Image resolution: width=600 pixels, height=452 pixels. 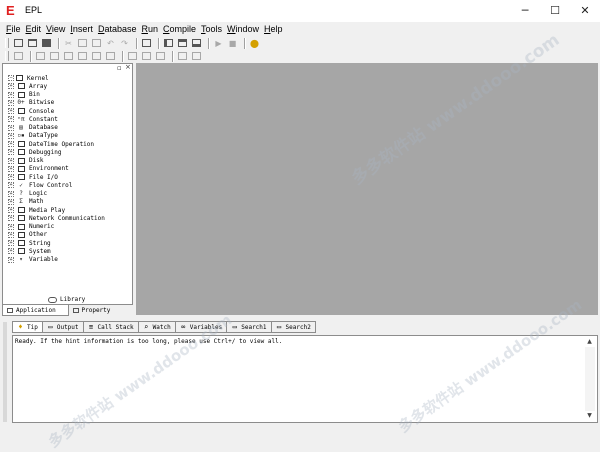 I want to click on menu-help: Help, so click(x=273, y=29).